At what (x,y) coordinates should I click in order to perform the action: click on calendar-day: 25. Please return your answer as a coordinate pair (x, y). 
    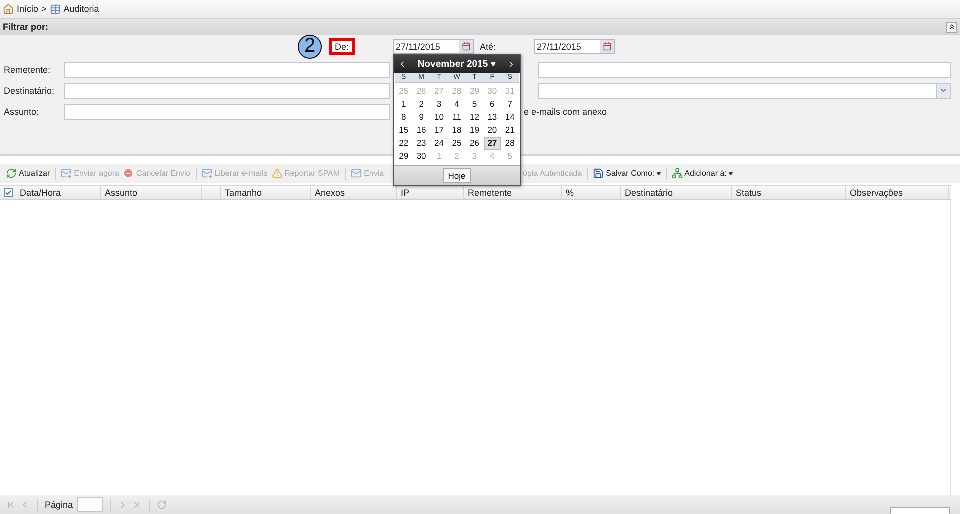
    Looking at the image, I should click on (457, 143).